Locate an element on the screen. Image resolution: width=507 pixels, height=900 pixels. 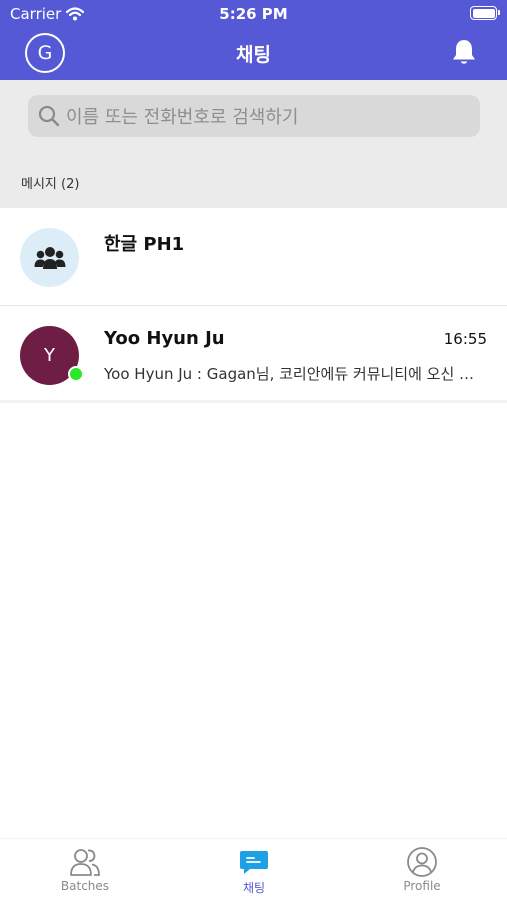
group-avatar is located at coordinates (49, 257).